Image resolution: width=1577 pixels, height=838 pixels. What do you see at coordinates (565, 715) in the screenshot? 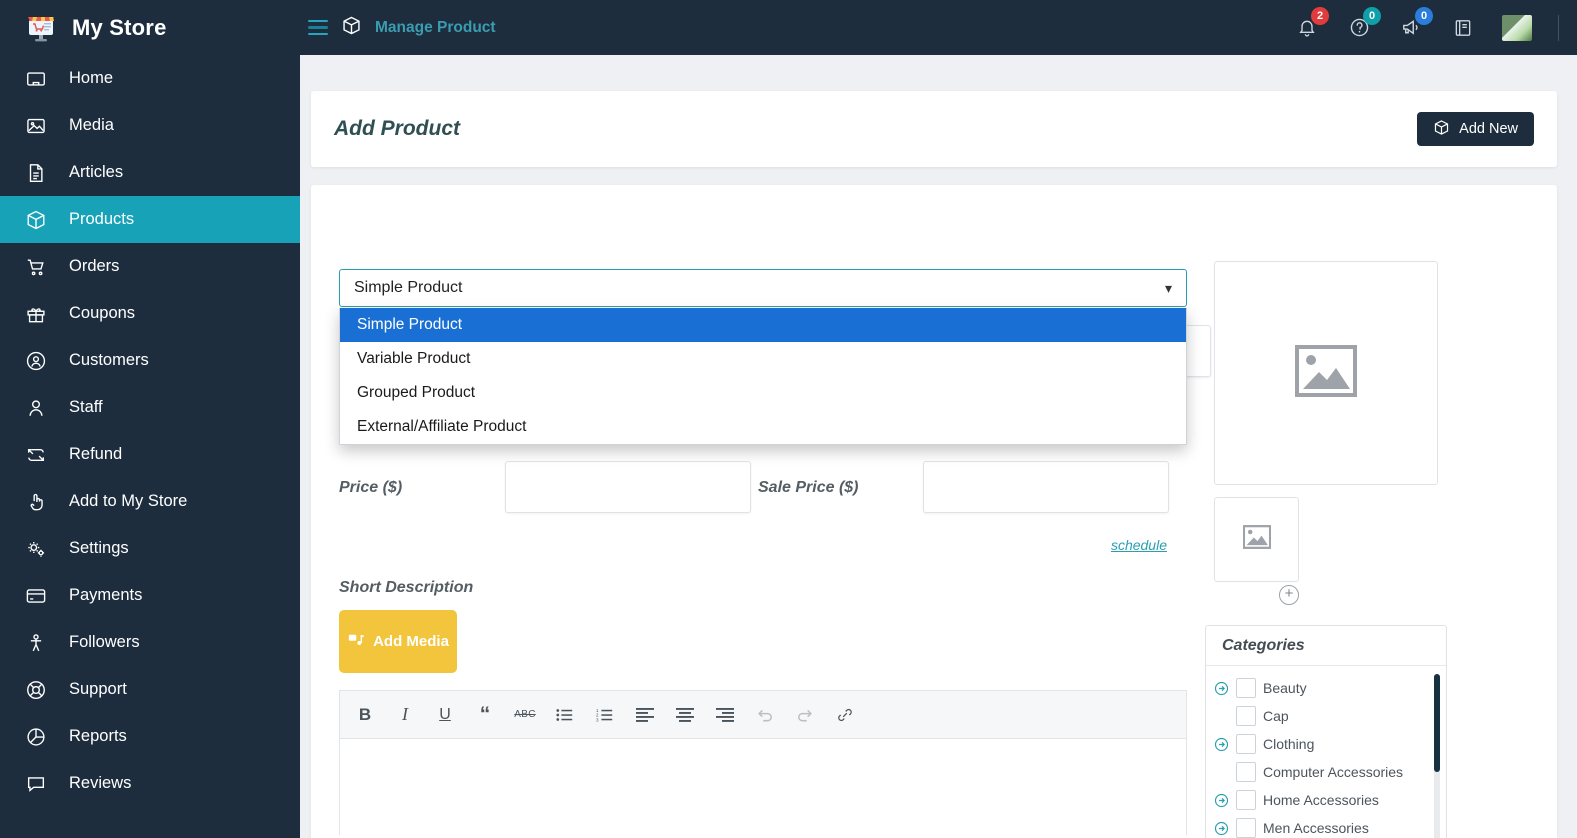
I see `bullet-list-icon` at bounding box center [565, 715].